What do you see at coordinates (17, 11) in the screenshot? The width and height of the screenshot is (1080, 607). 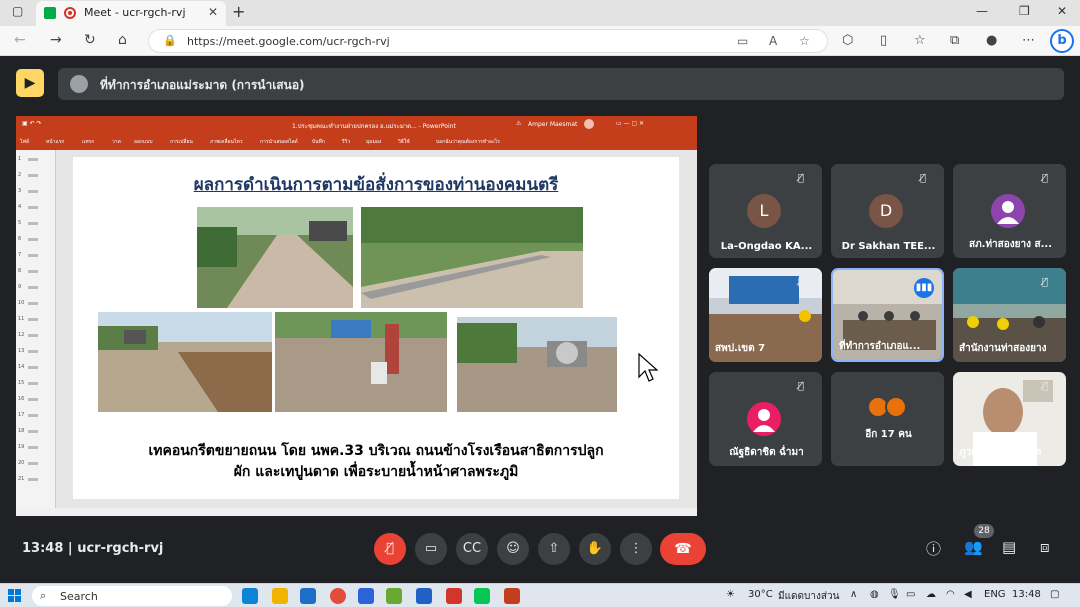 I see `tab-actions-icon: ▢` at bounding box center [17, 11].